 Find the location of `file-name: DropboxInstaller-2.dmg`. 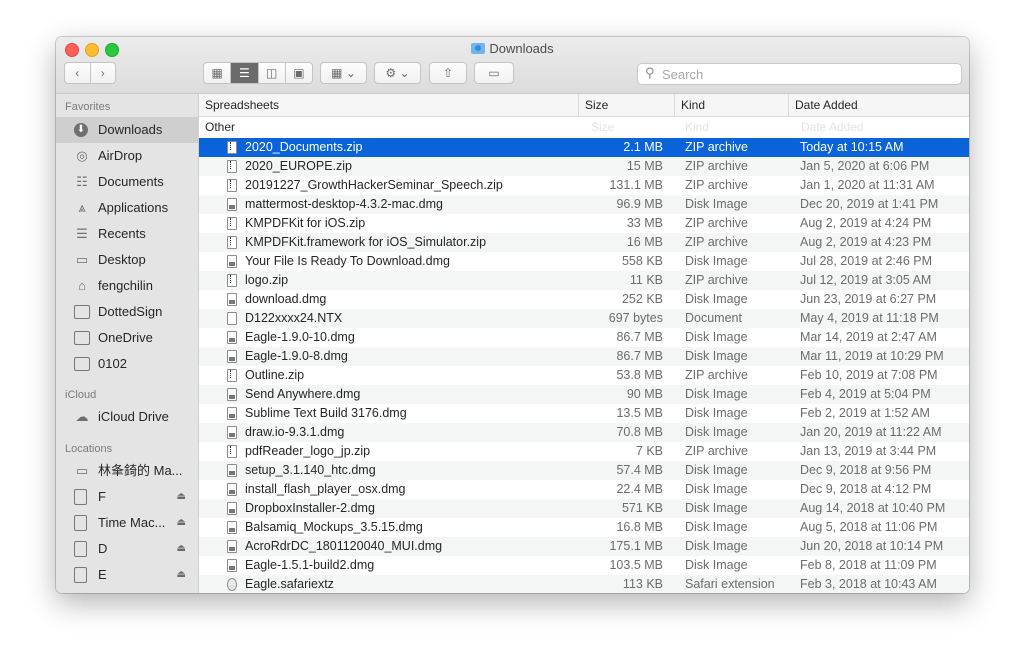

file-name: DropboxInstaller-2.dmg is located at coordinates (310, 508).